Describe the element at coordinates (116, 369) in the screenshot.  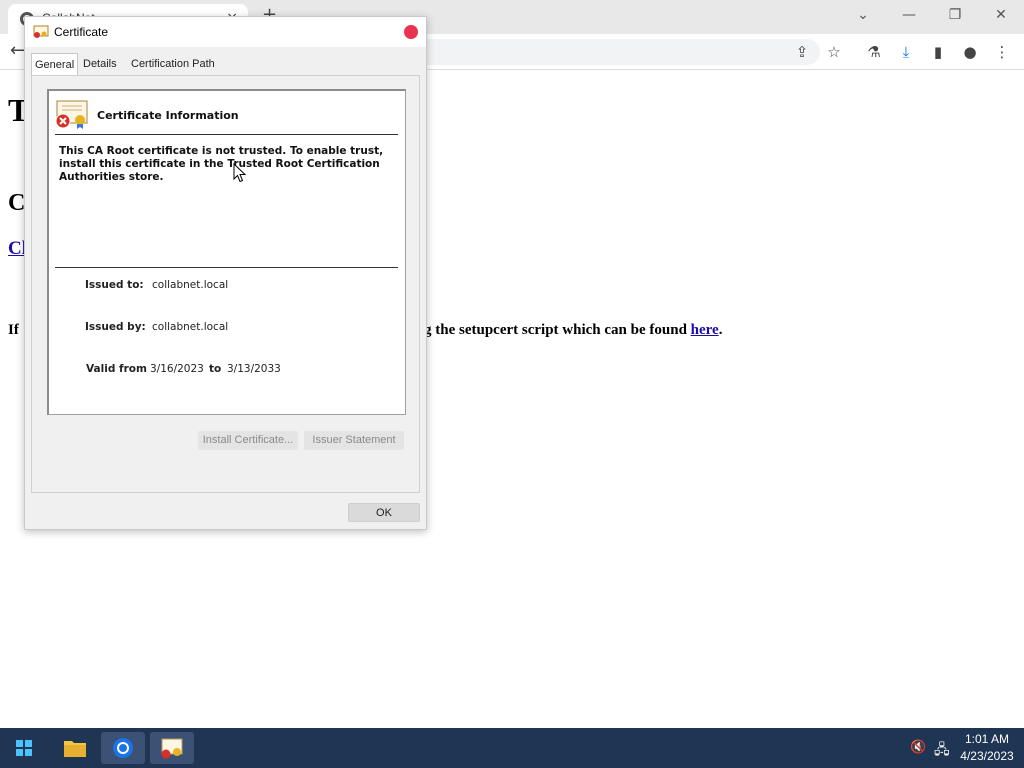
I see `valid-from-label: Valid from` at that location.